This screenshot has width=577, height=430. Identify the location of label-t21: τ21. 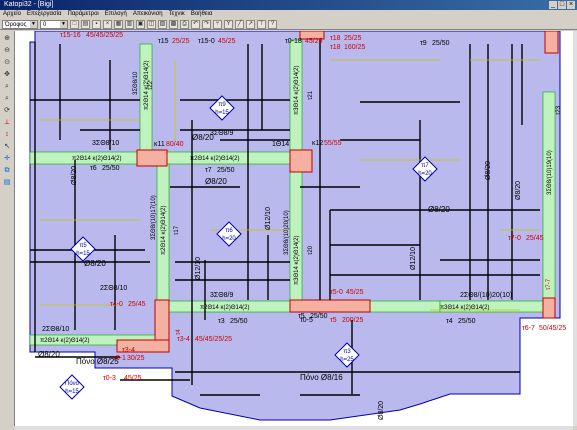
(311, 95).